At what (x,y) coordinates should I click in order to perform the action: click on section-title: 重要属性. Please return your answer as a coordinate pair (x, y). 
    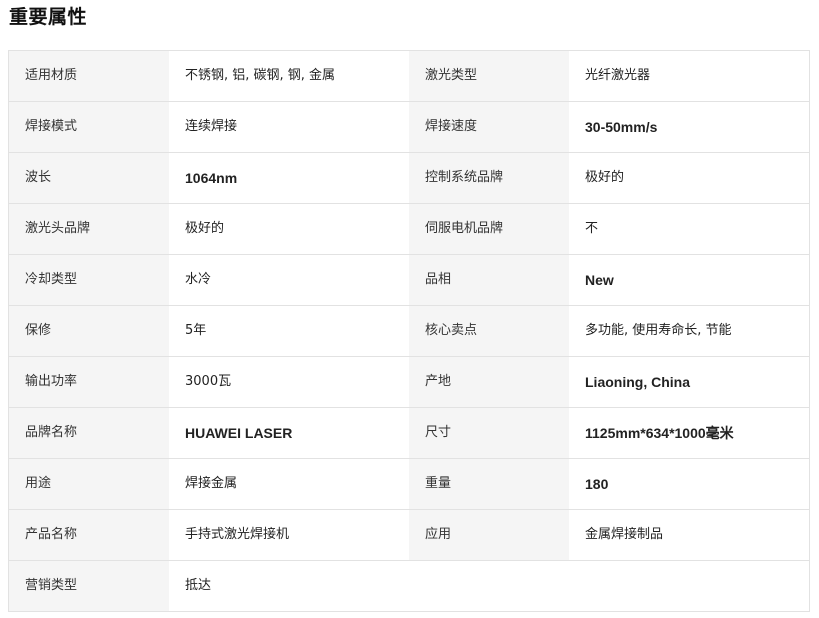
    Looking at the image, I should click on (48, 17).